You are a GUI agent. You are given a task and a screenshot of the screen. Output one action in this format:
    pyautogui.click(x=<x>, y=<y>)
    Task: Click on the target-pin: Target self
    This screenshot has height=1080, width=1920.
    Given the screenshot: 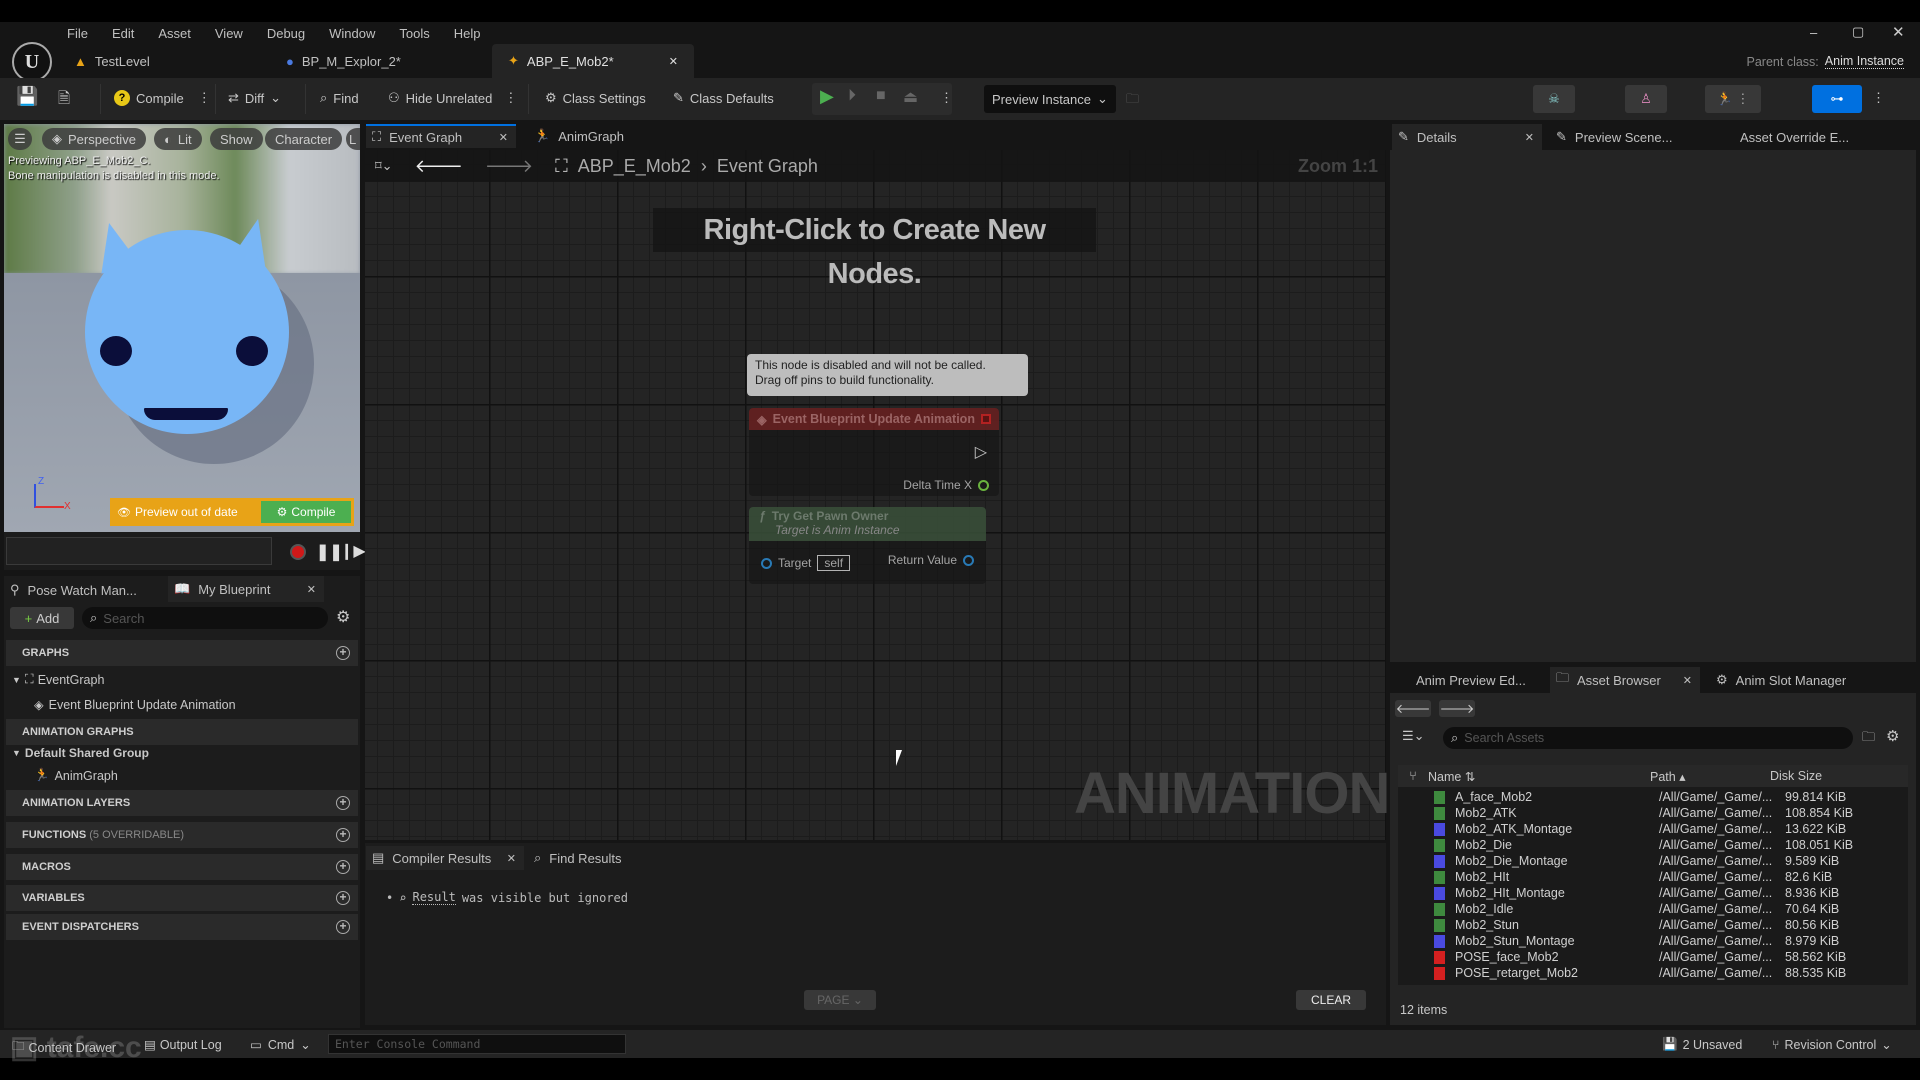 What is the action you would take?
    pyautogui.click(x=806, y=563)
    